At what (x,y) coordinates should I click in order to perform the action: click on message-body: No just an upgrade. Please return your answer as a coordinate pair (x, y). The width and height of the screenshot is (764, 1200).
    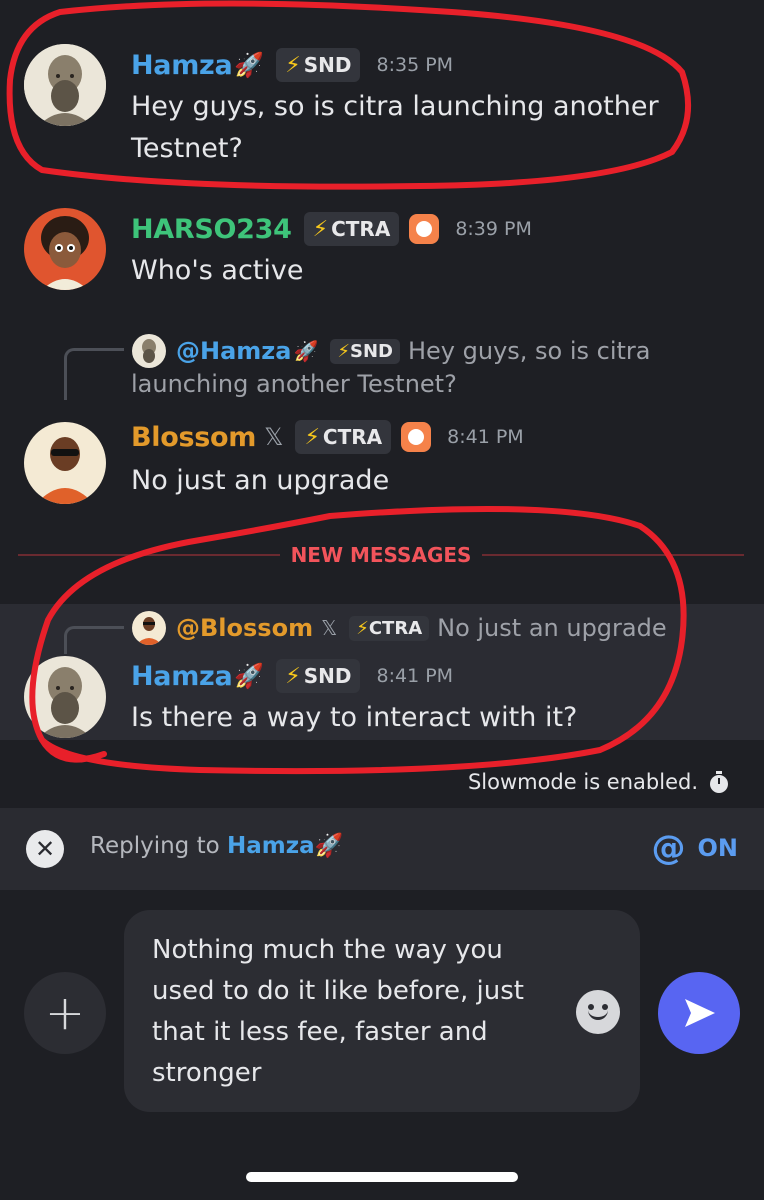
    Looking at the image, I should click on (260, 481).